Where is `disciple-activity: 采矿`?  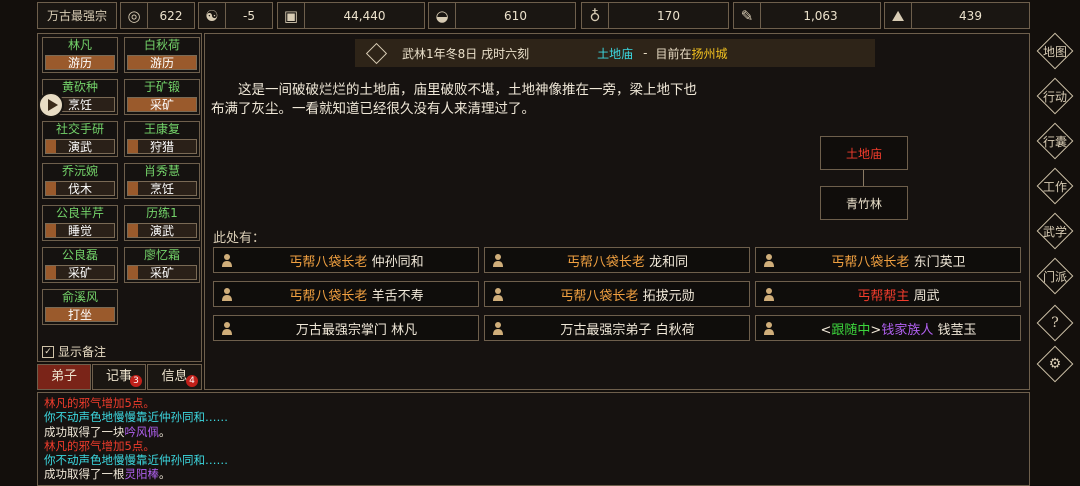 disciple-activity: 采矿 is located at coordinates (80, 272).